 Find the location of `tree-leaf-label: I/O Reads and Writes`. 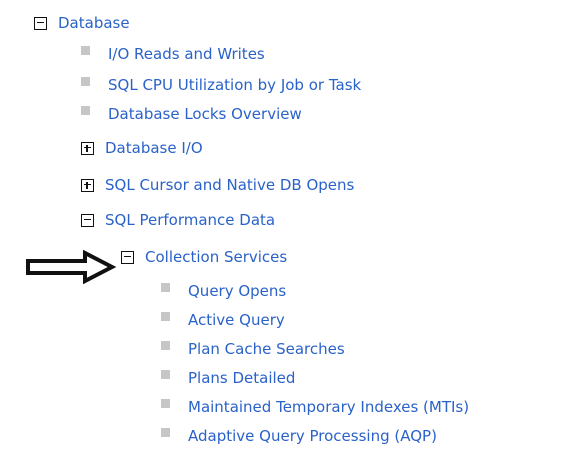

tree-leaf-label: I/O Reads and Writes is located at coordinates (186, 54).